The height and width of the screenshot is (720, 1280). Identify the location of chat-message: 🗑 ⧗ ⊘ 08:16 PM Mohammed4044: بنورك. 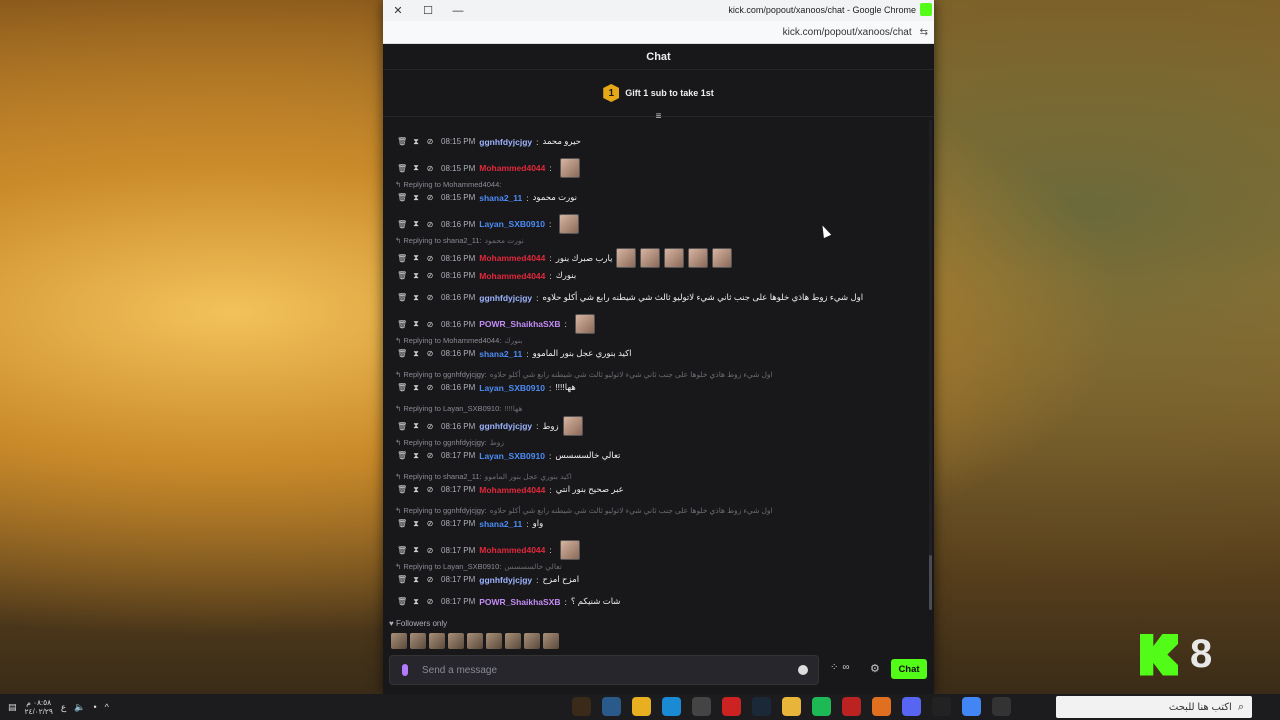
(660, 275).